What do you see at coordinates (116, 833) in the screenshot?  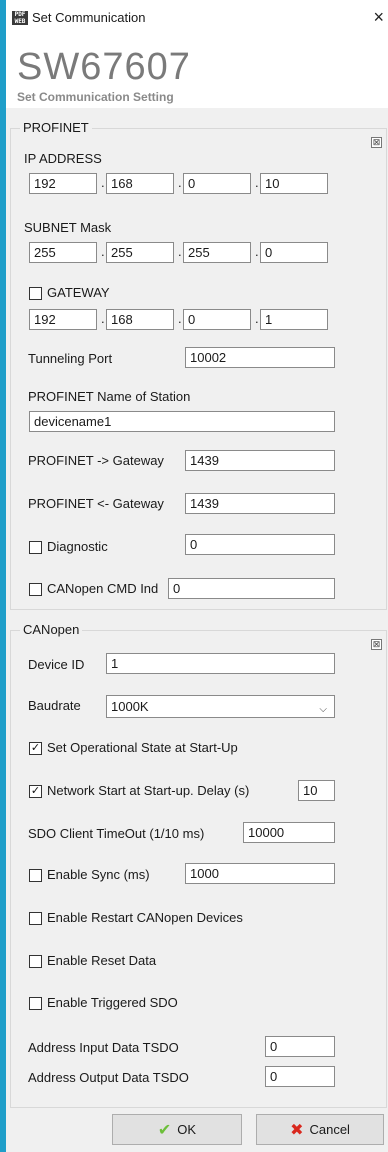 I see `sdo-timeout-label: SDO Client TimeOut (1/10 ms)` at bounding box center [116, 833].